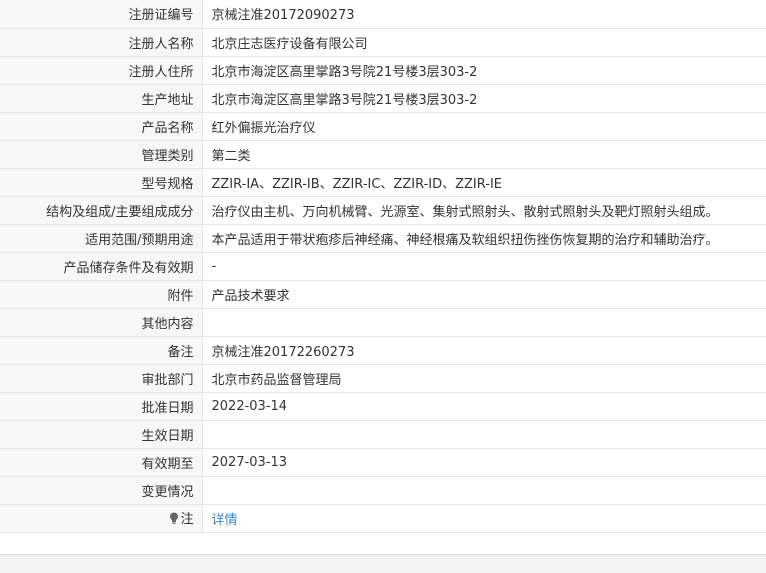 The height and width of the screenshot is (573, 766). I want to click on details-link: 详情, so click(225, 520).